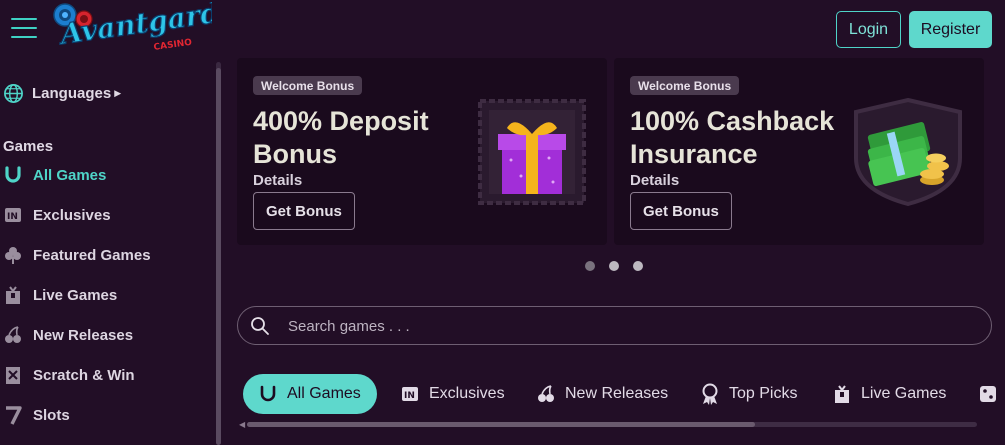 The width and height of the screenshot is (1005, 445). Describe the element at coordinates (84, 375) in the screenshot. I see `sidebar-item-label: Scratch & Win` at that location.